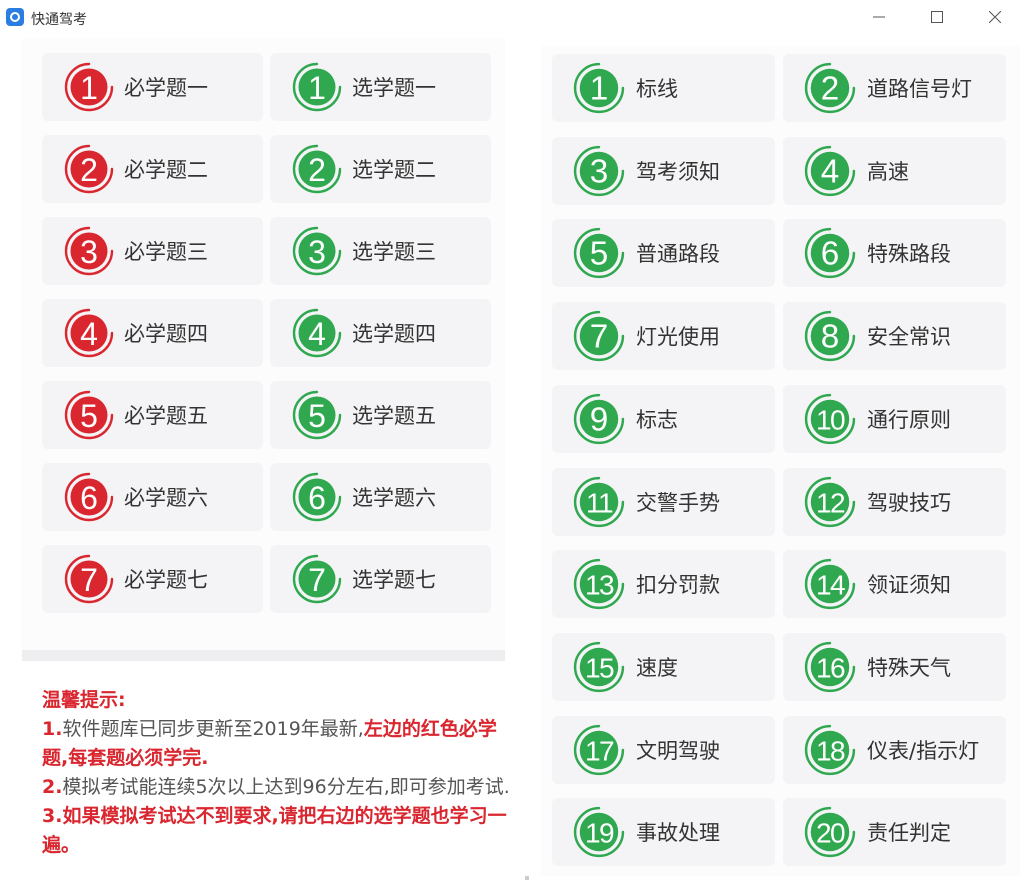  What do you see at coordinates (274, 830) in the screenshot?
I see `tip-line-3: 3.如果模拟考试达不到要求,请把右边的选学题也学习一遍。` at bounding box center [274, 830].